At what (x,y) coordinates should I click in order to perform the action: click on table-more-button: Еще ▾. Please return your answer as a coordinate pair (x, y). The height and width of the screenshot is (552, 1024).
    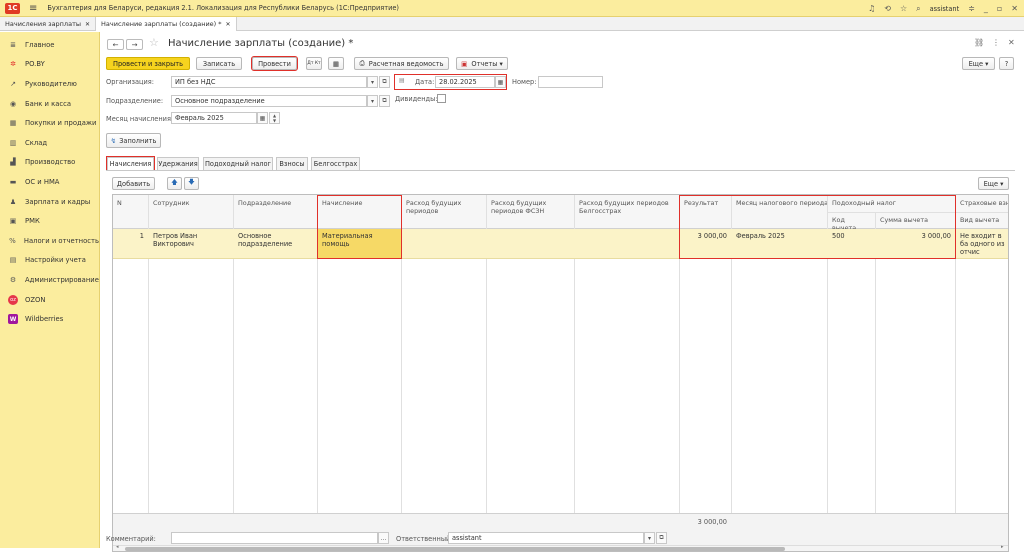
    Looking at the image, I should click on (993, 183).